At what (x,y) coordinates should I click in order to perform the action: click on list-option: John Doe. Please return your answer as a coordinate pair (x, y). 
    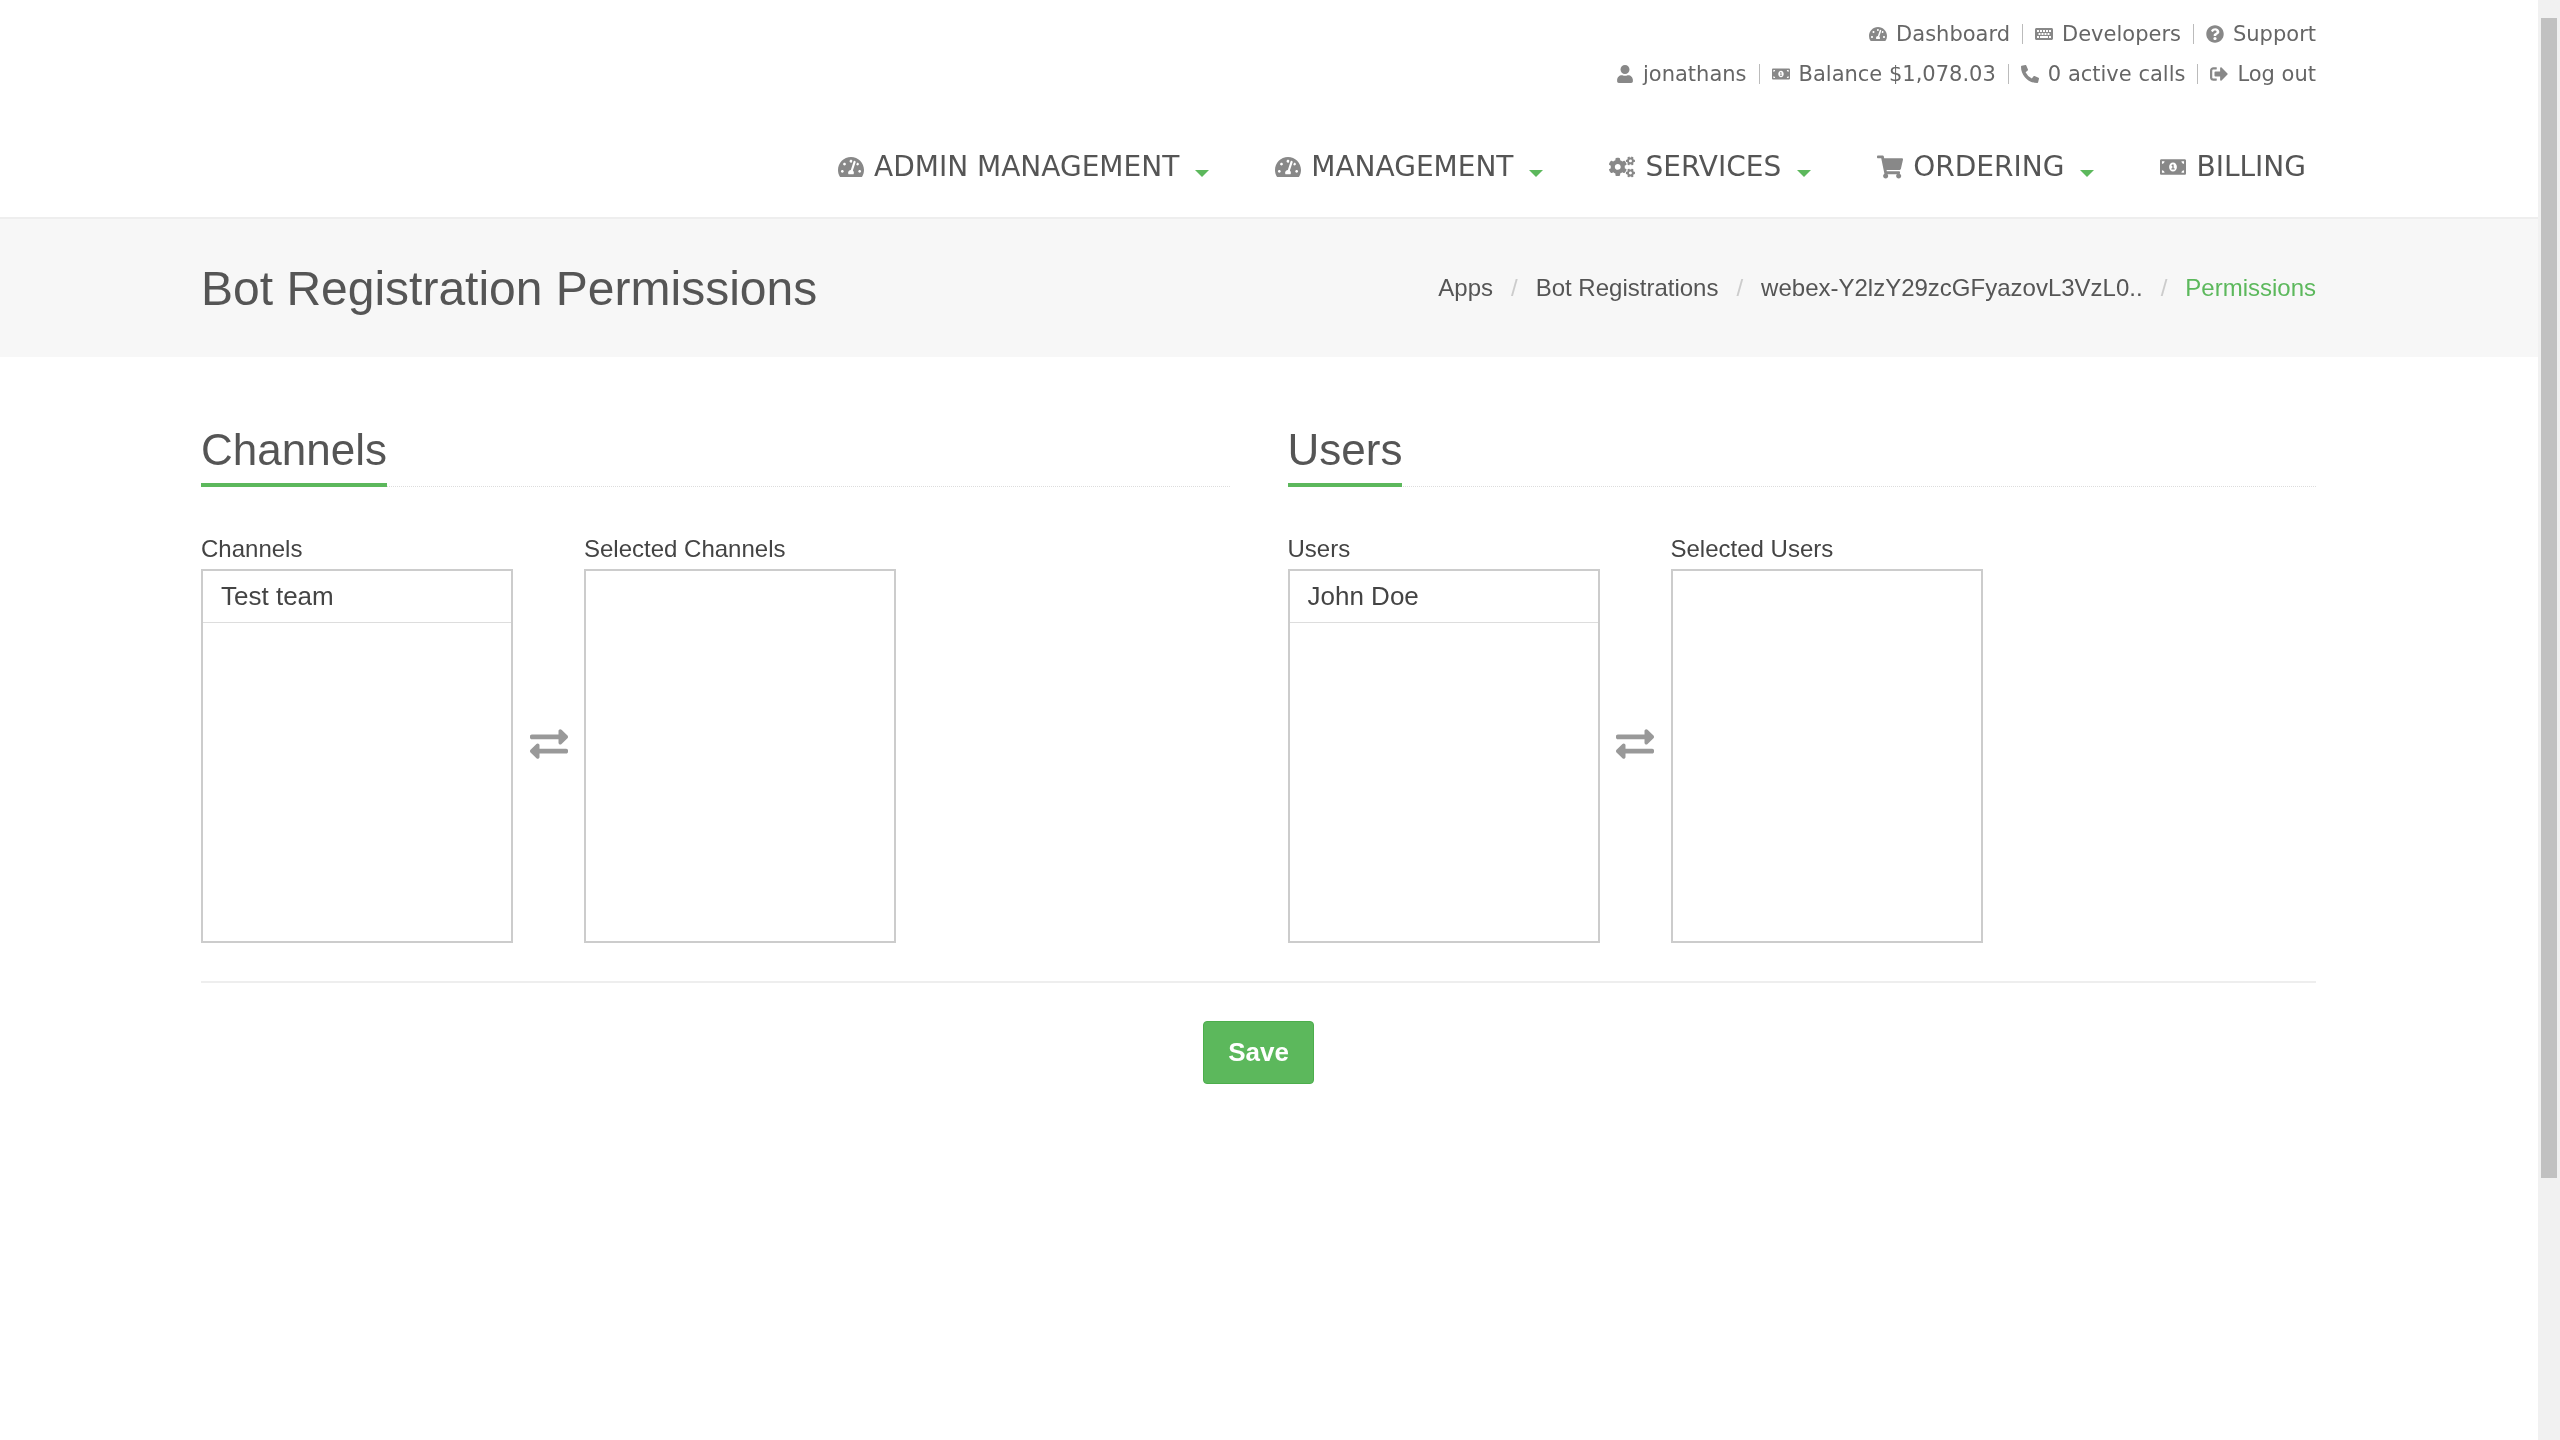
    Looking at the image, I should click on (1443, 597).